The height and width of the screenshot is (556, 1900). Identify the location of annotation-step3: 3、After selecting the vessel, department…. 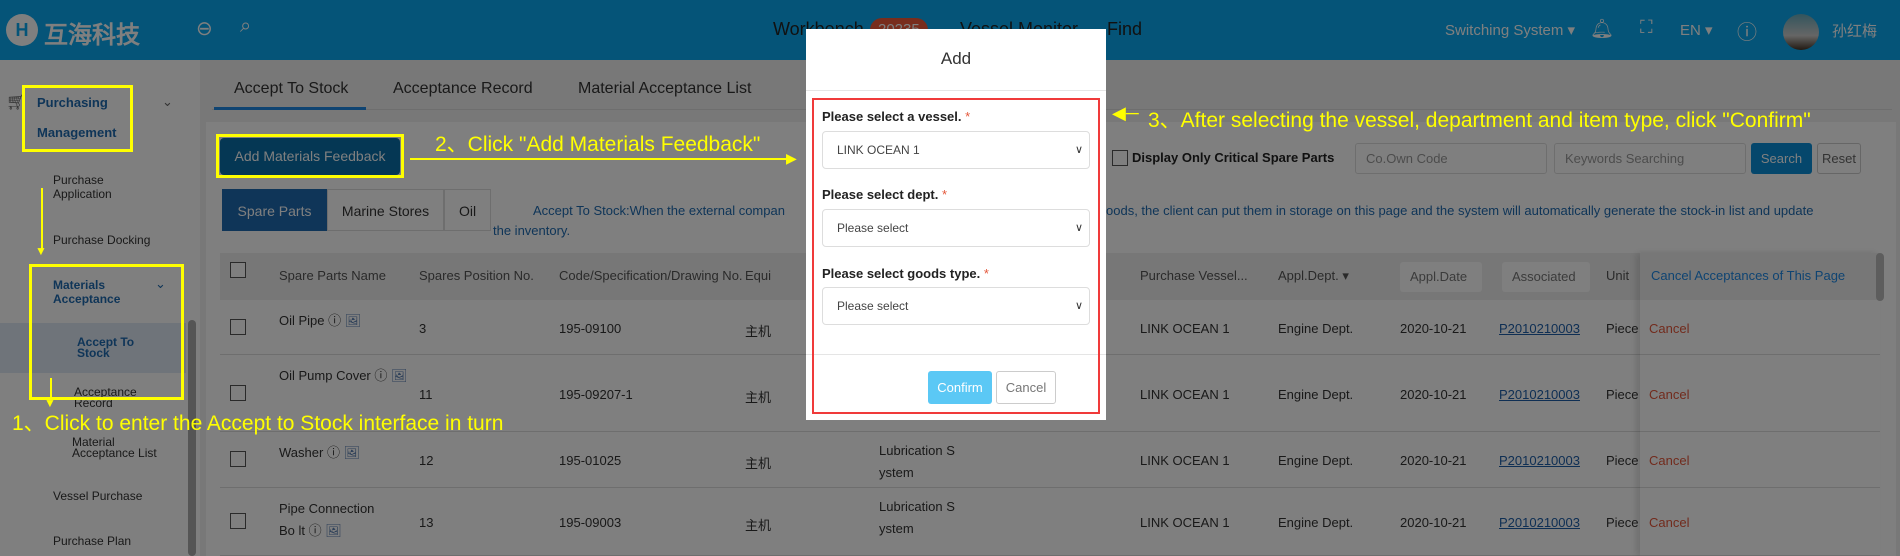
(1479, 120).